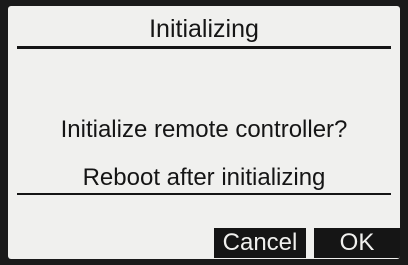 The width and height of the screenshot is (408, 265). Describe the element at coordinates (260, 243) in the screenshot. I see `cancel-button: Cancel` at that location.